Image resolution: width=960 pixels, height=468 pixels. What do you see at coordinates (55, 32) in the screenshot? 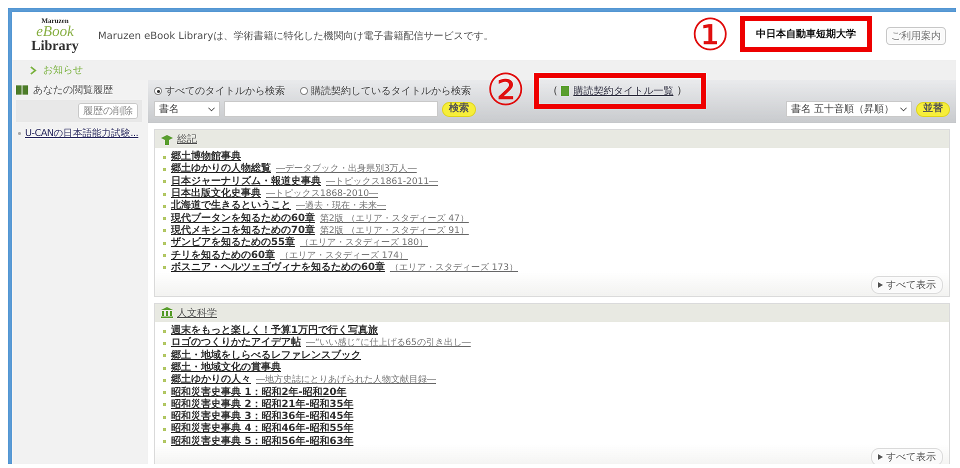
I see `logo-name: eBook` at bounding box center [55, 32].